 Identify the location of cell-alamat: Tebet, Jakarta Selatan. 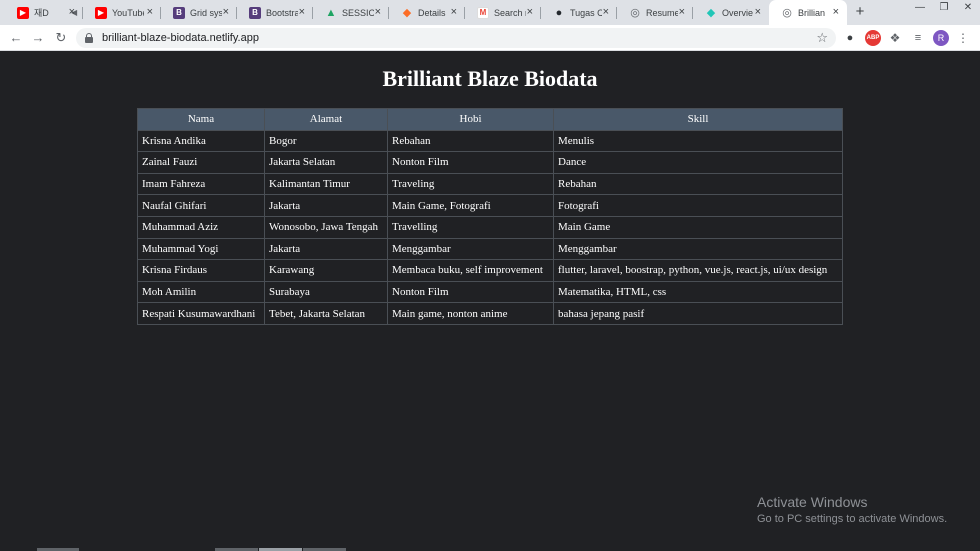
(326, 313).